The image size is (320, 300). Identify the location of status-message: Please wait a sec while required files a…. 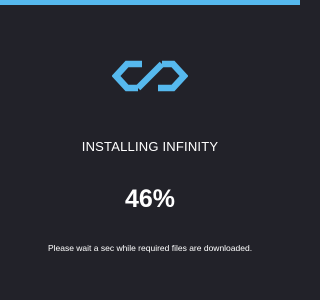
(150, 248).